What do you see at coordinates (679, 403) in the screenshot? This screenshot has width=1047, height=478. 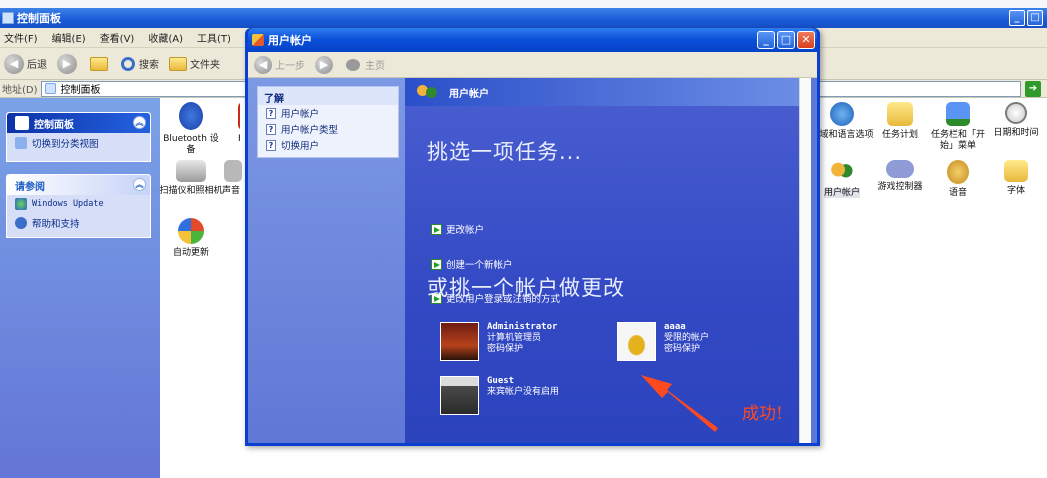 I see `annotation-arrow` at bounding box center [679, 403].